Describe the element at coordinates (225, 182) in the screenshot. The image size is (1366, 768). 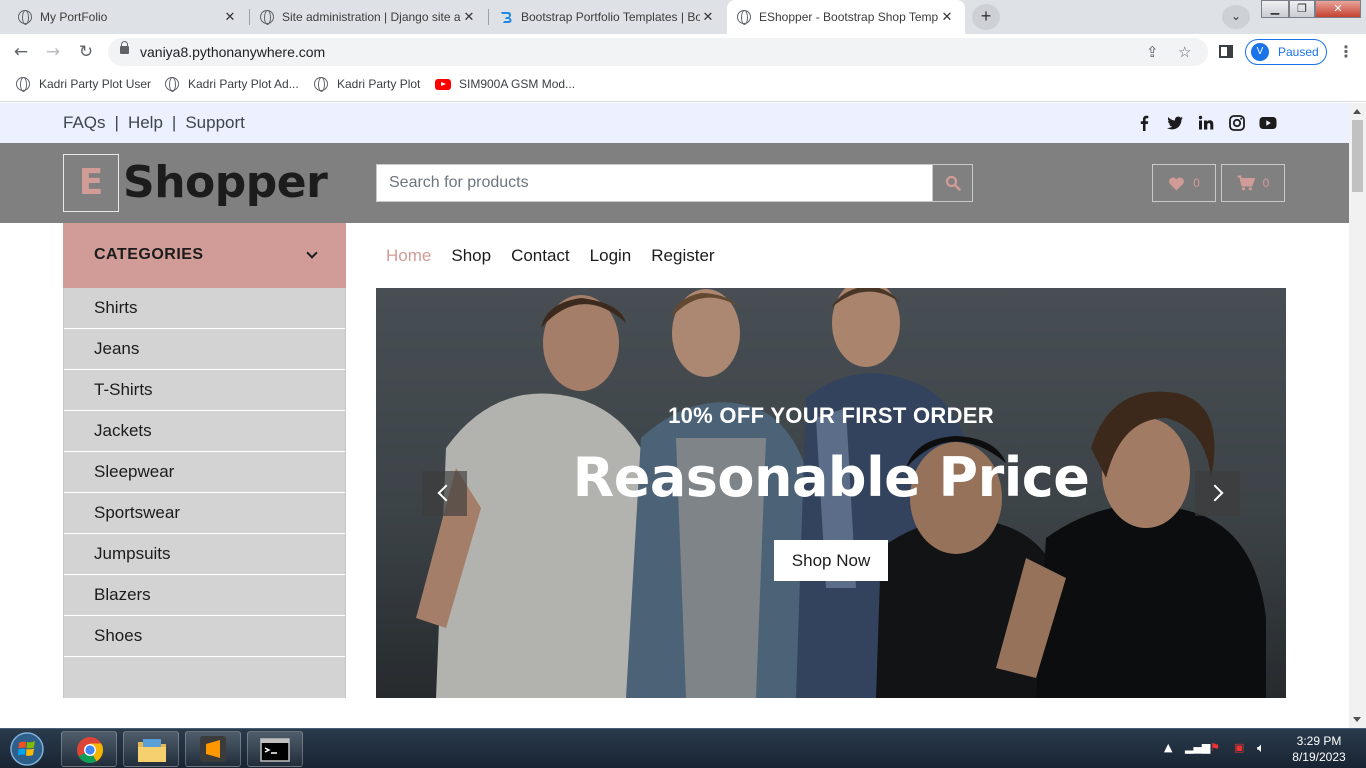
I see `logo-text: Shopper` at that location.